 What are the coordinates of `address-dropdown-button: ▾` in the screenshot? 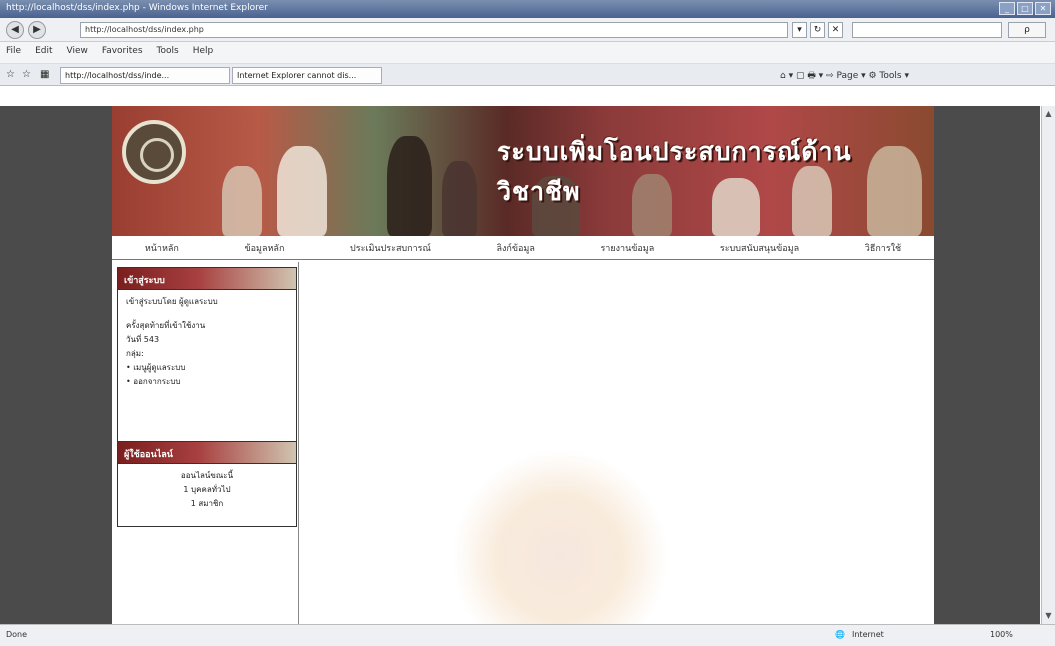 It's located at (799, 30).